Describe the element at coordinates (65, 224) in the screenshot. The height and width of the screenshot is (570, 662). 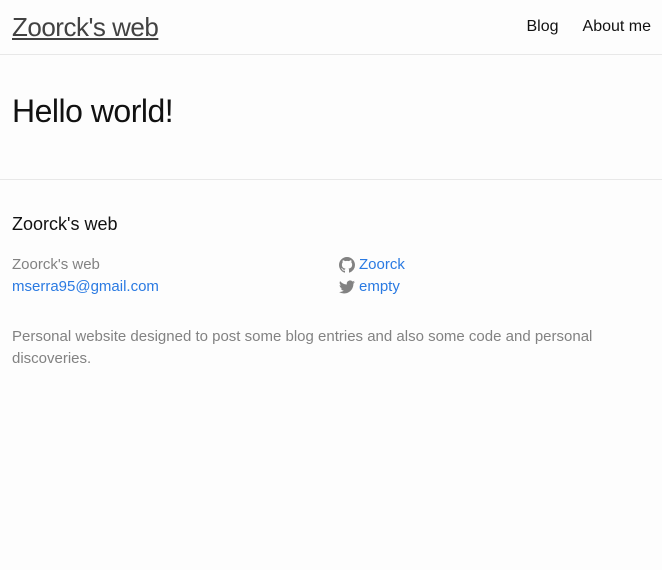
I see `footer-heading: Zoorck's web` at that location.